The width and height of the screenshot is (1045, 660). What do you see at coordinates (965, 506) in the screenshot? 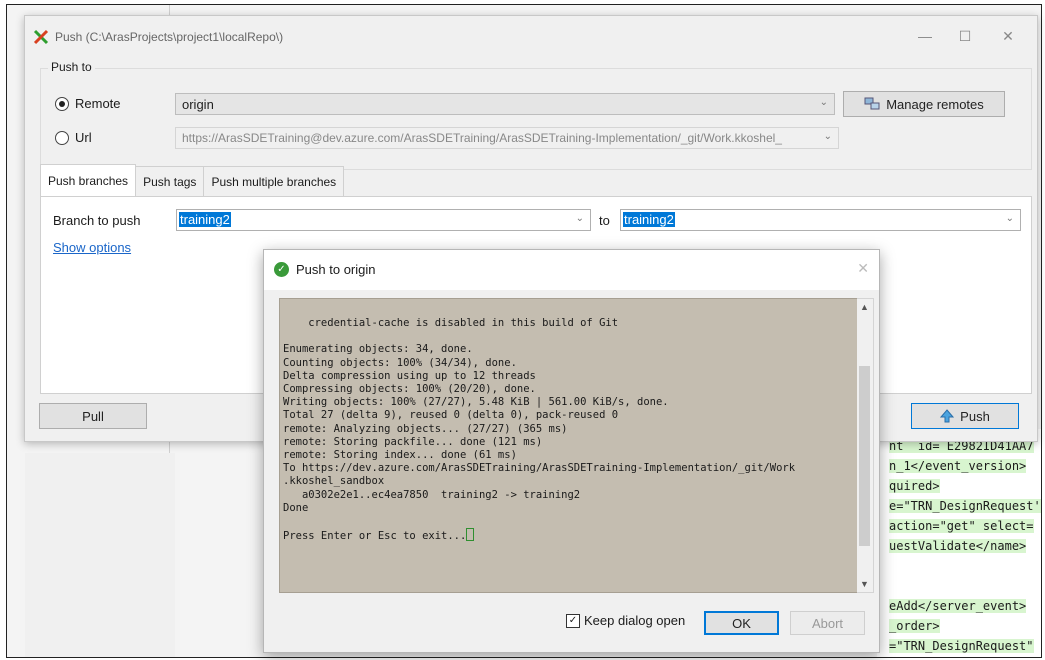
I see `code-line: e="TRN_DesignRequest'` at bounding box center [965, 506].